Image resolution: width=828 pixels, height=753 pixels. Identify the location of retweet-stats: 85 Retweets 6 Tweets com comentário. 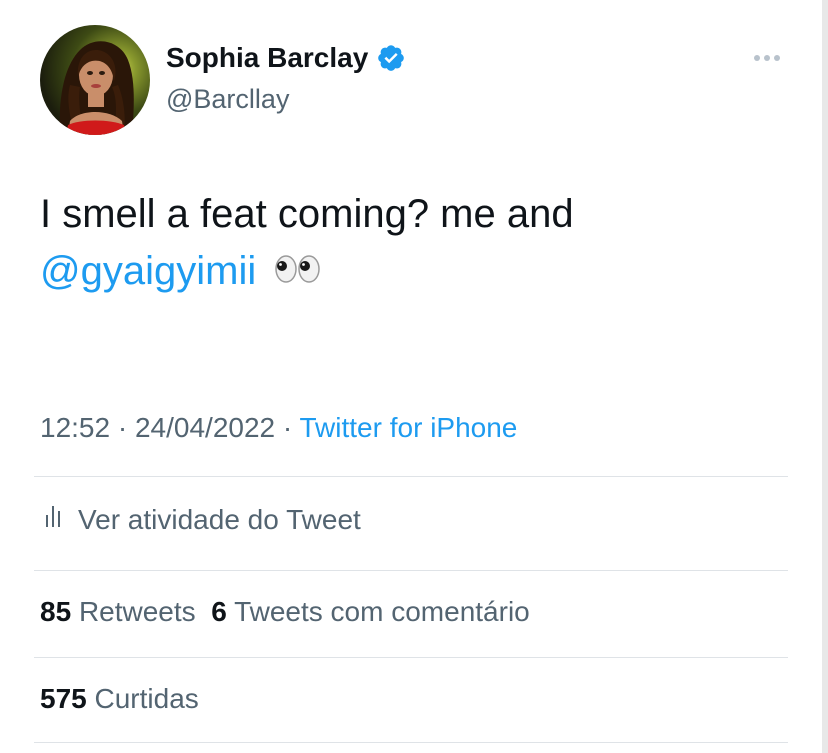
(285, 612).